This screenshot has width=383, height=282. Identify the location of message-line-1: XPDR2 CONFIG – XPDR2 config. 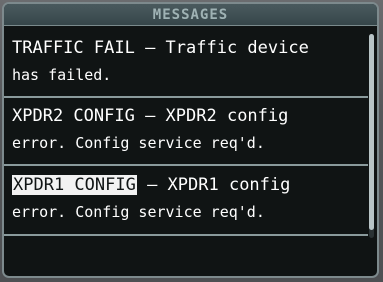
(188, 116).